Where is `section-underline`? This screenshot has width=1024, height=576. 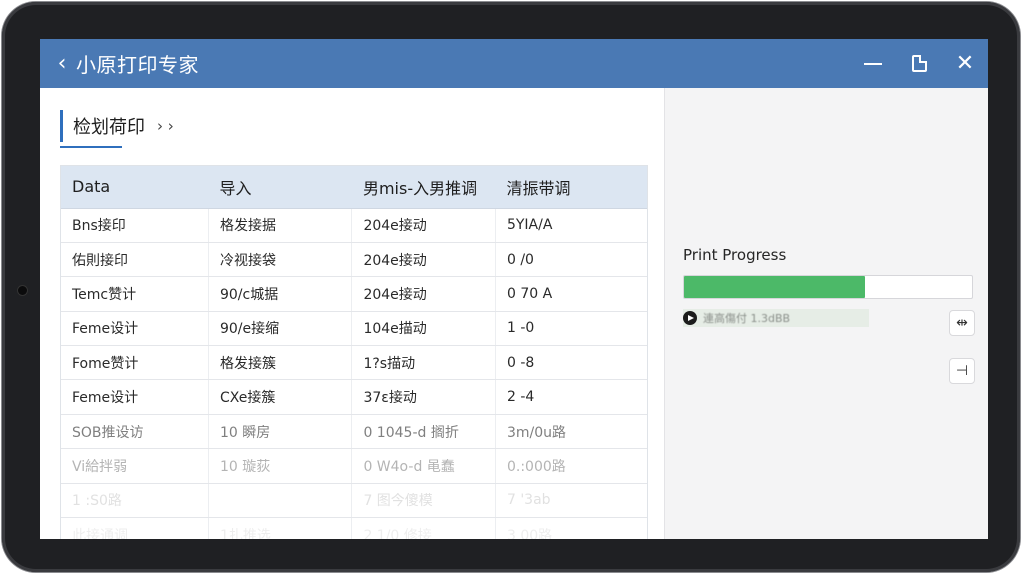
section-underline is located at coordinates (91, 147).